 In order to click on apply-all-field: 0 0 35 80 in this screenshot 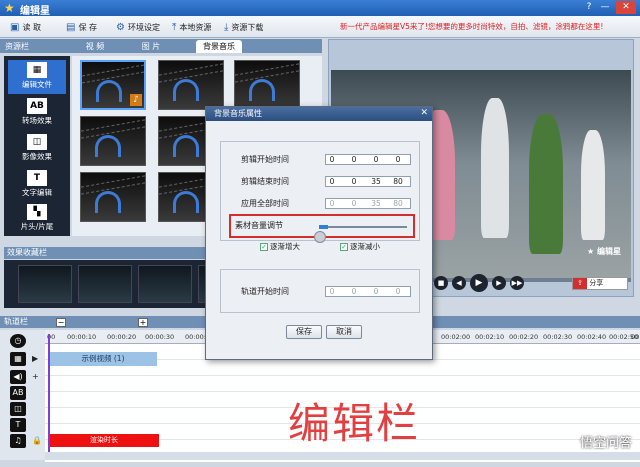, I will do `click(368, 203)`.